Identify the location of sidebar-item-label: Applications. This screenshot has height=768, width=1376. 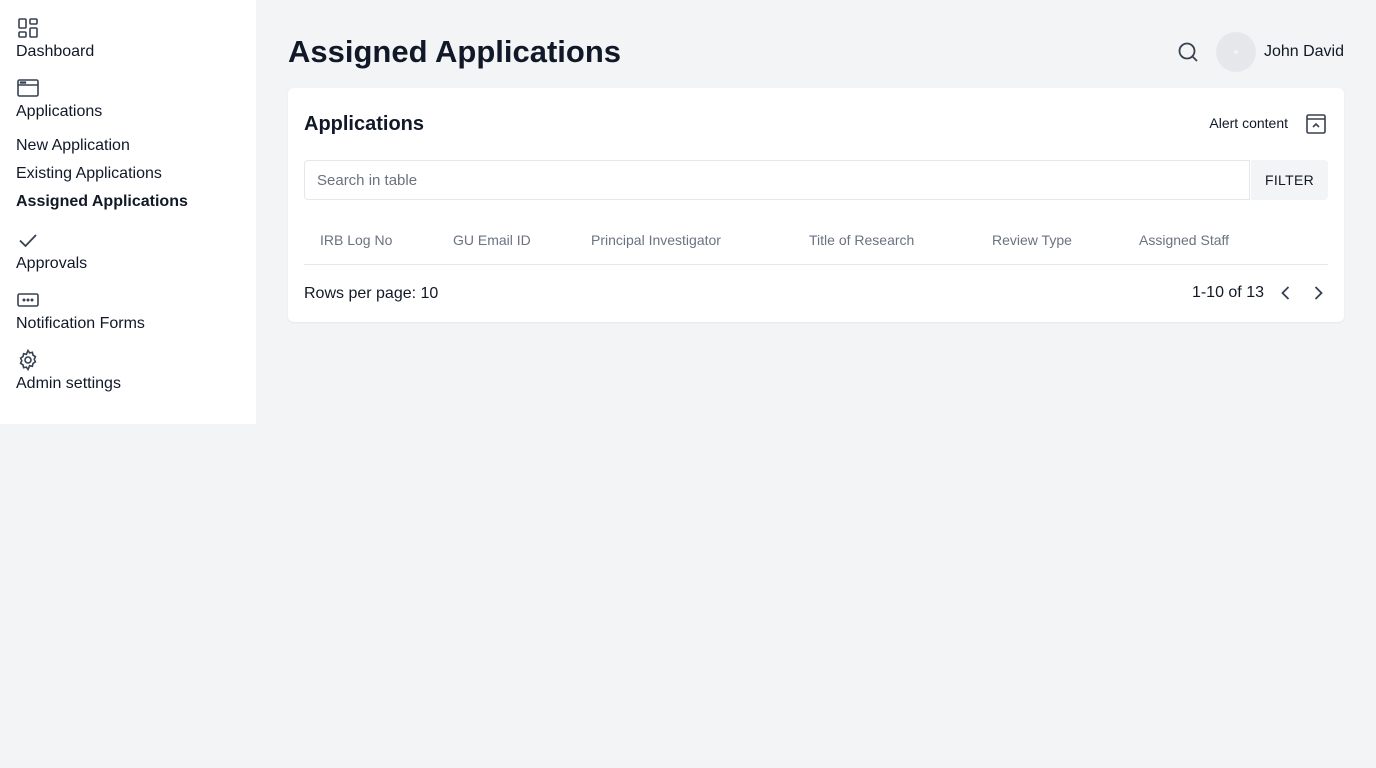
(59, 111).